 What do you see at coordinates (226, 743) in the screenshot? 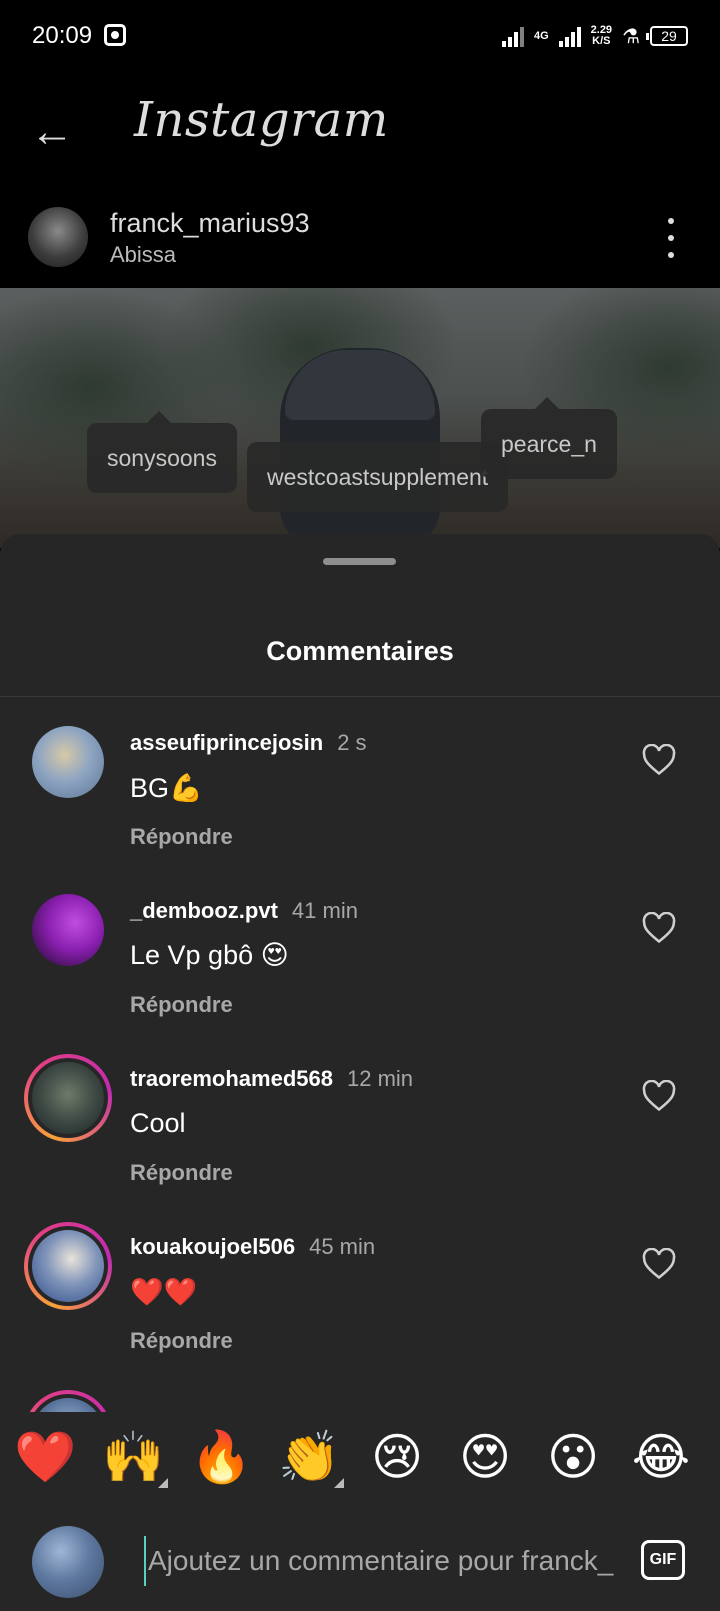
I see `commenter-username: asseufiprincejosin` at bounding box center [226, 743].